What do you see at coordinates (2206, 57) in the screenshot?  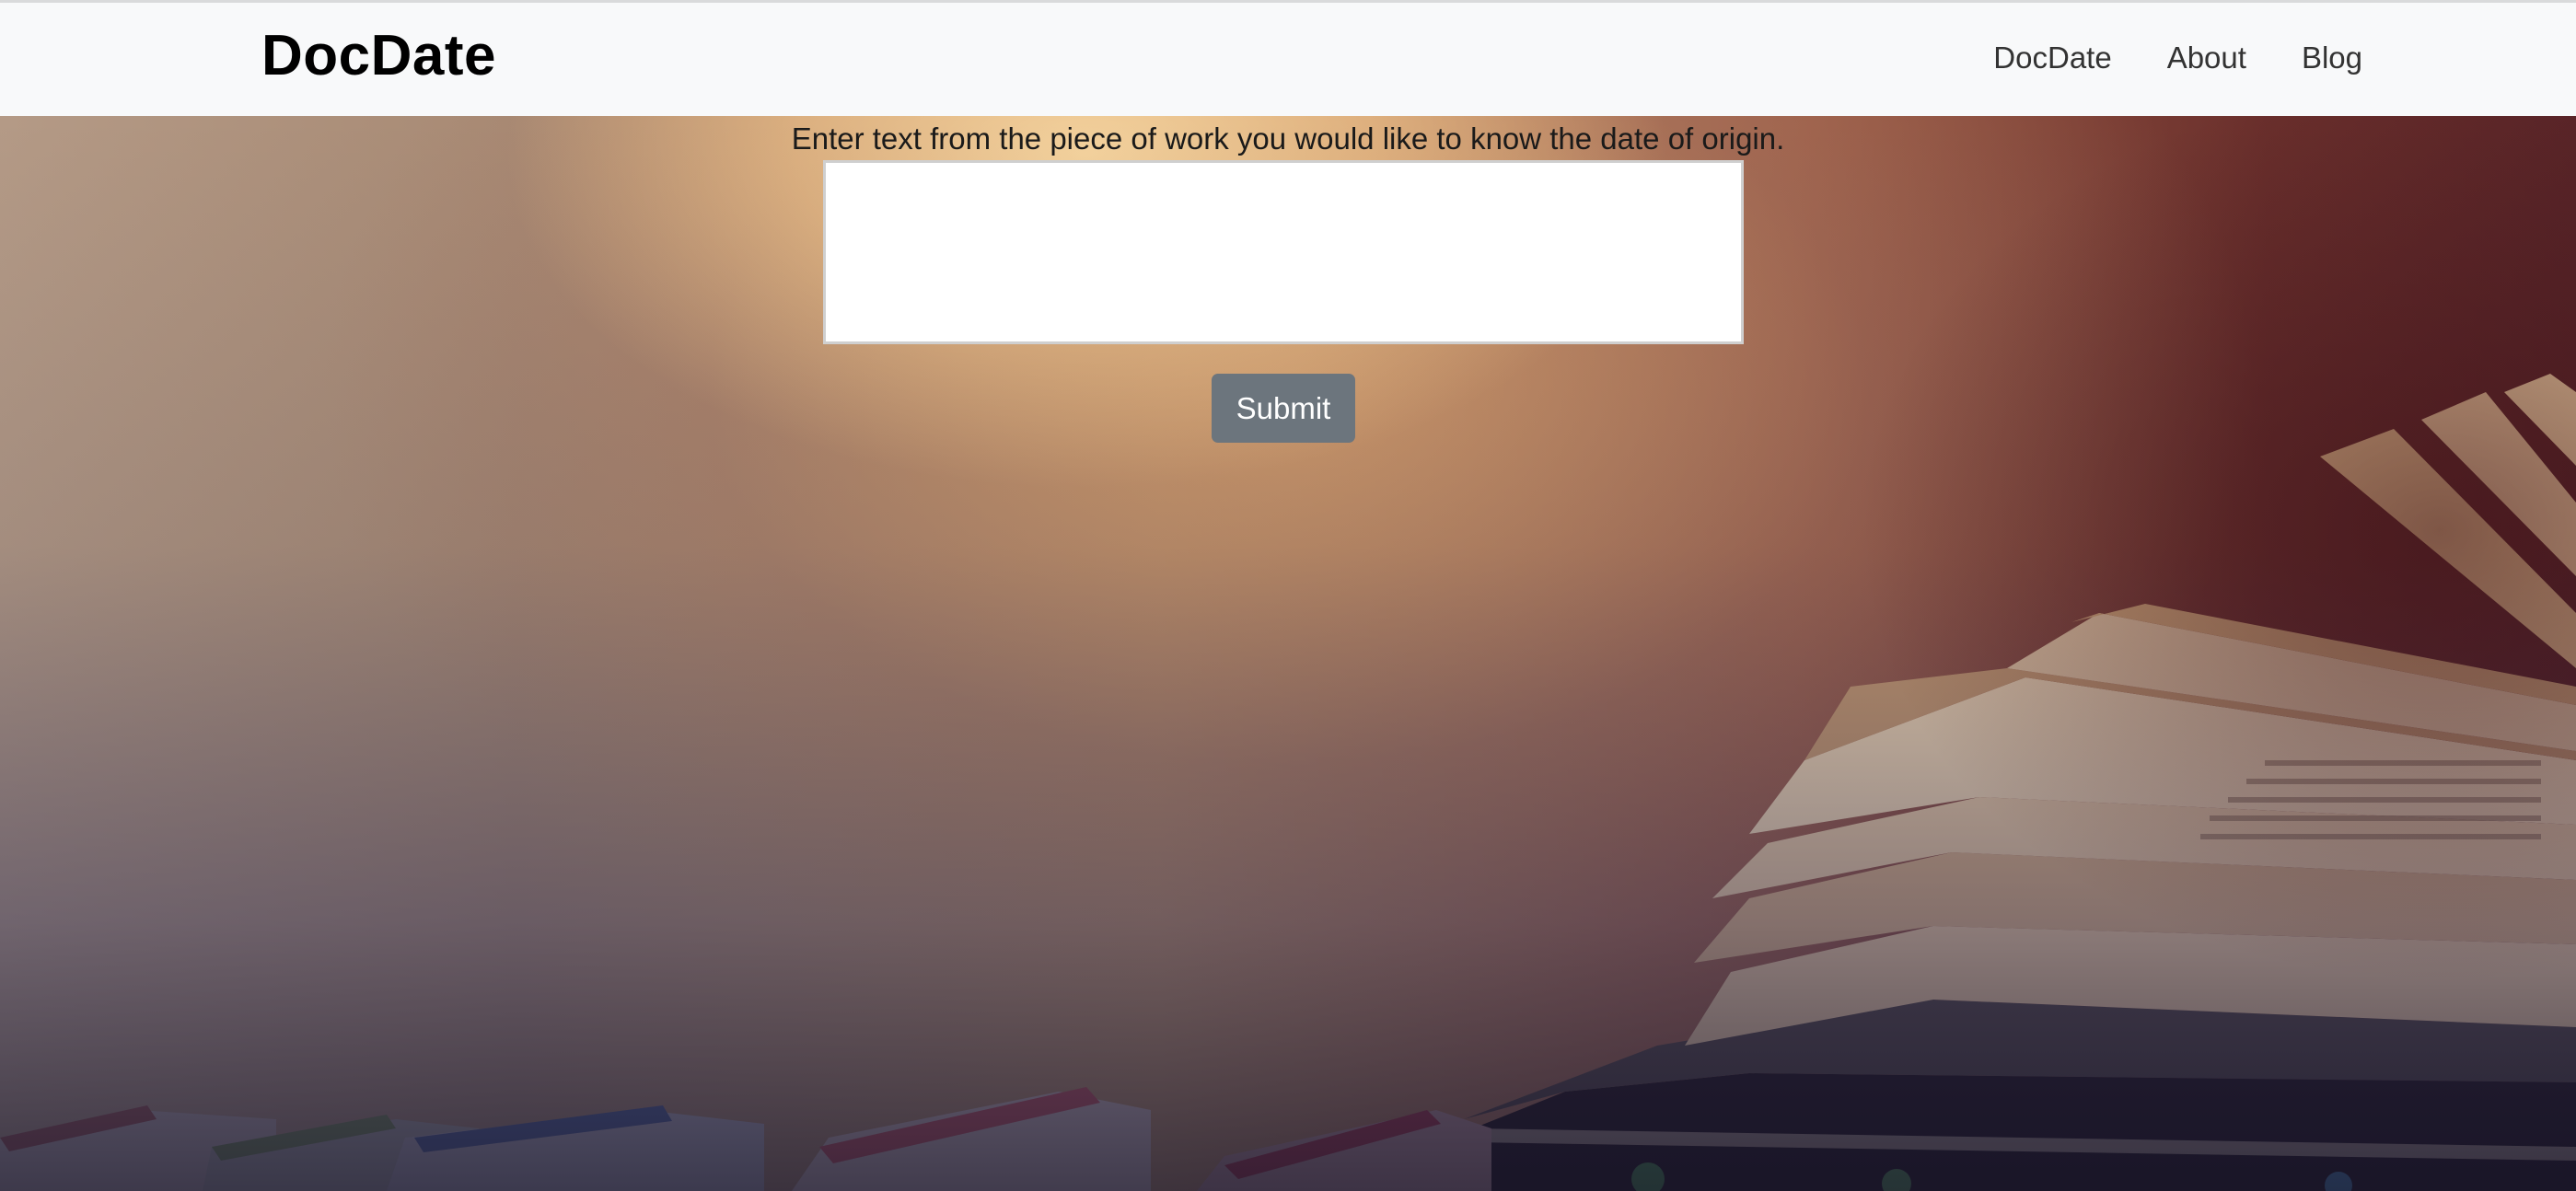 I see `nav-link-about: About` at bounding box center [2206, 57].